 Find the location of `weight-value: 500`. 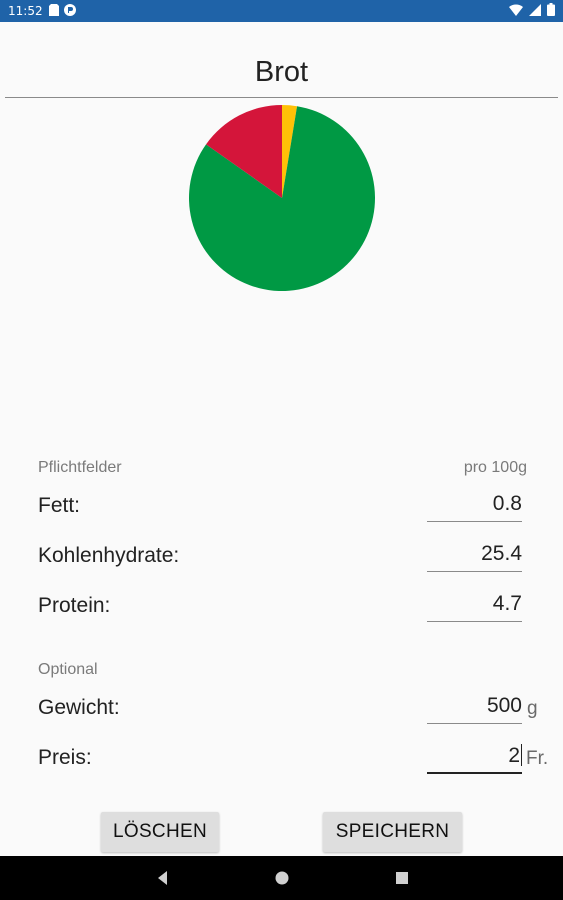

weight-value: 500 is located at coordinates (504, 705).